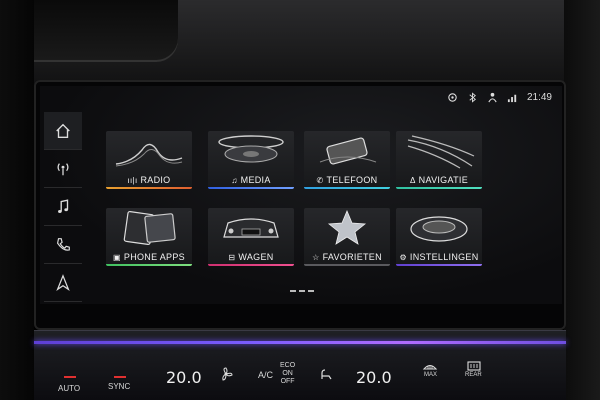 This screenshot has width=600, height=400. What do you see at coordinates (234, 180) in the screenshot?
I see `music-icon: ♫` at bounding box center [234, 180].